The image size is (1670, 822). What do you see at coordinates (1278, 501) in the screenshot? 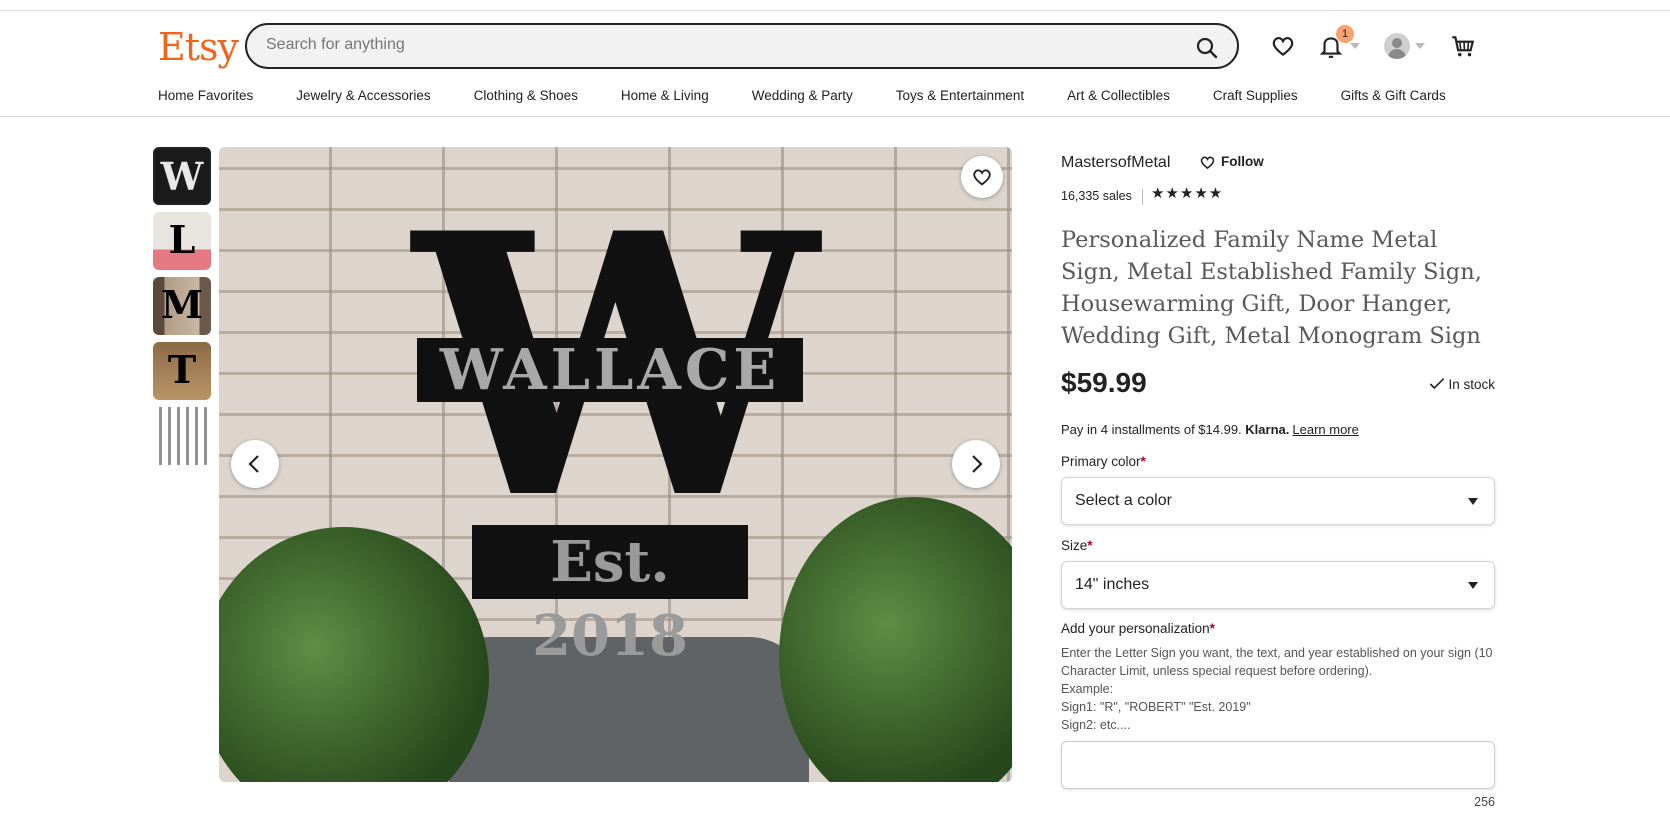
I see `primary-color-select: Select a color` at bounding box center [1278, 501].